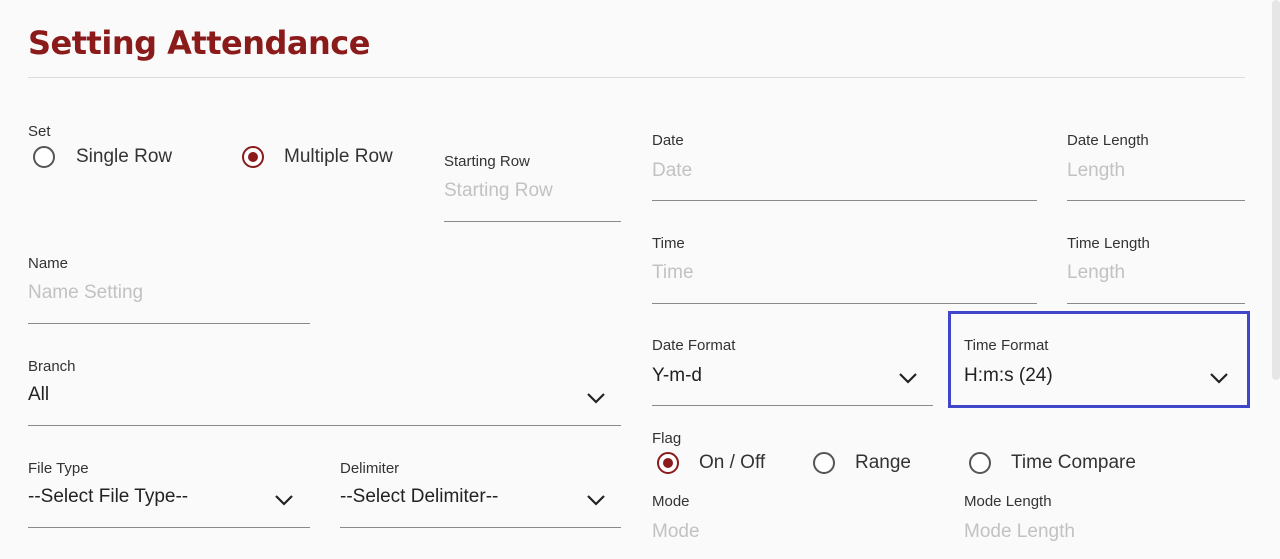 Image resolution: width=1280 pixels, height=559 pixels. I want to click on single-row-radio, so click(44, 157).